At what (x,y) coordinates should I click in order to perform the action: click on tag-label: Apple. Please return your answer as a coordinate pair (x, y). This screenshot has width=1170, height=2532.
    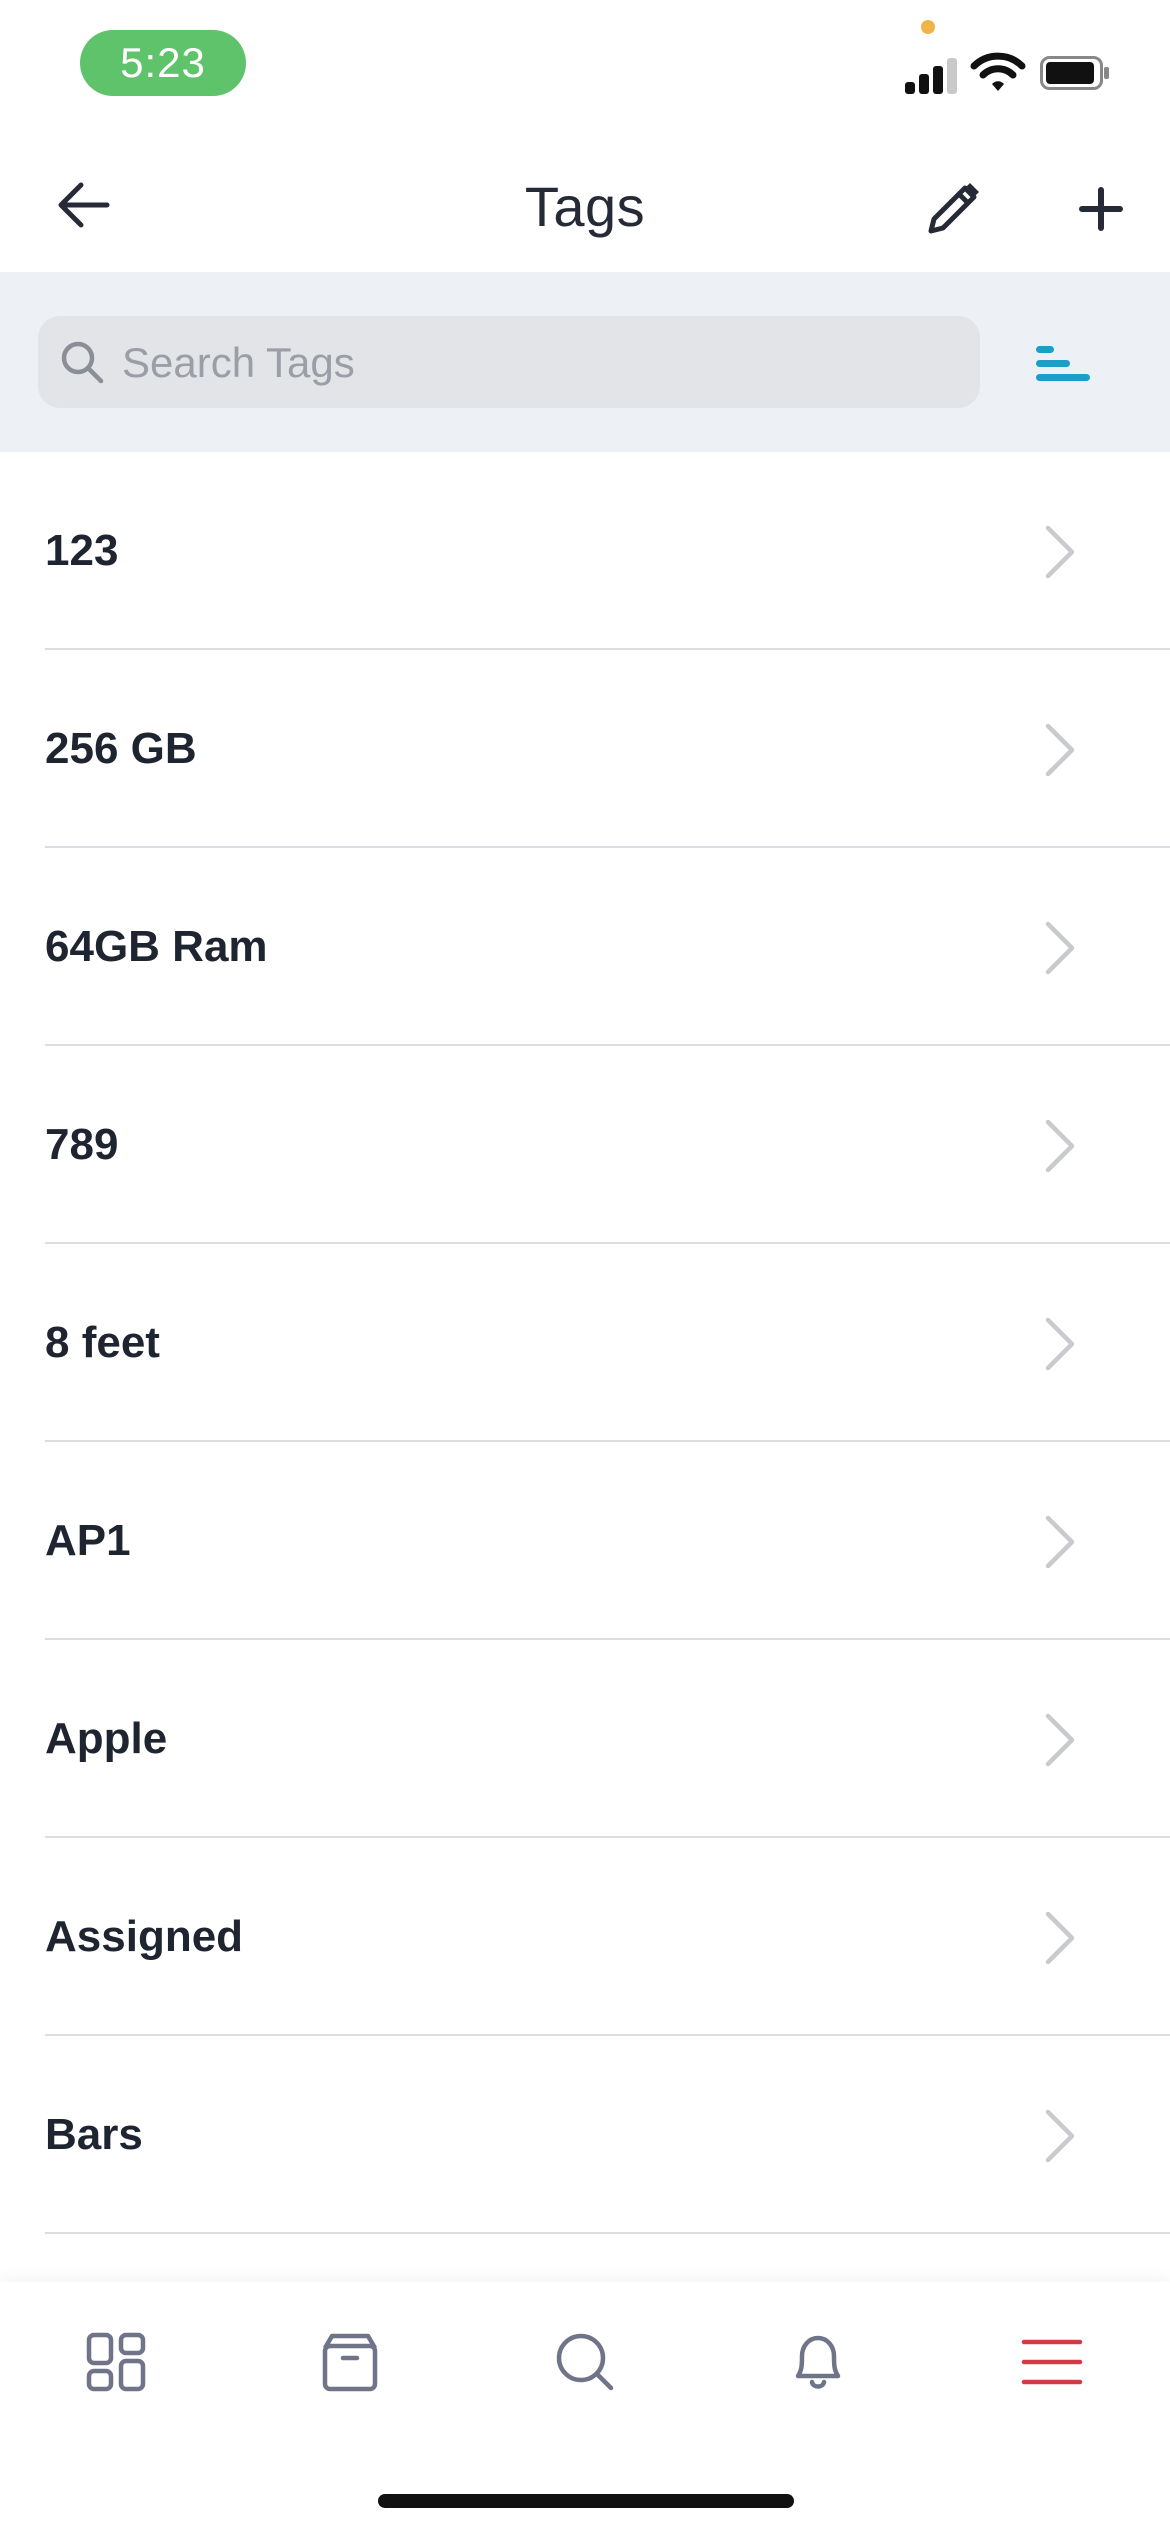
    Looking at the image, I should click on (106, 1738).